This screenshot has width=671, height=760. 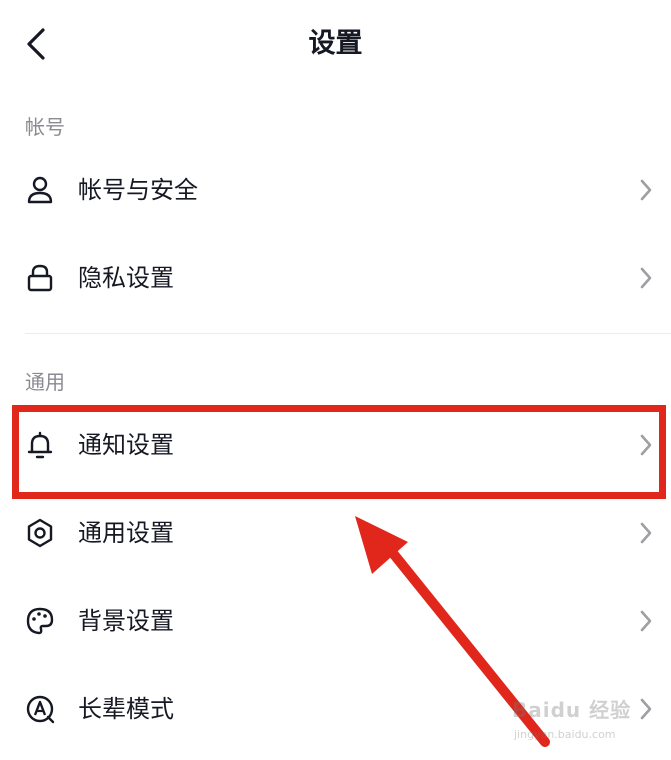 I want to click on palette-icon, so click(x=40, y=621).